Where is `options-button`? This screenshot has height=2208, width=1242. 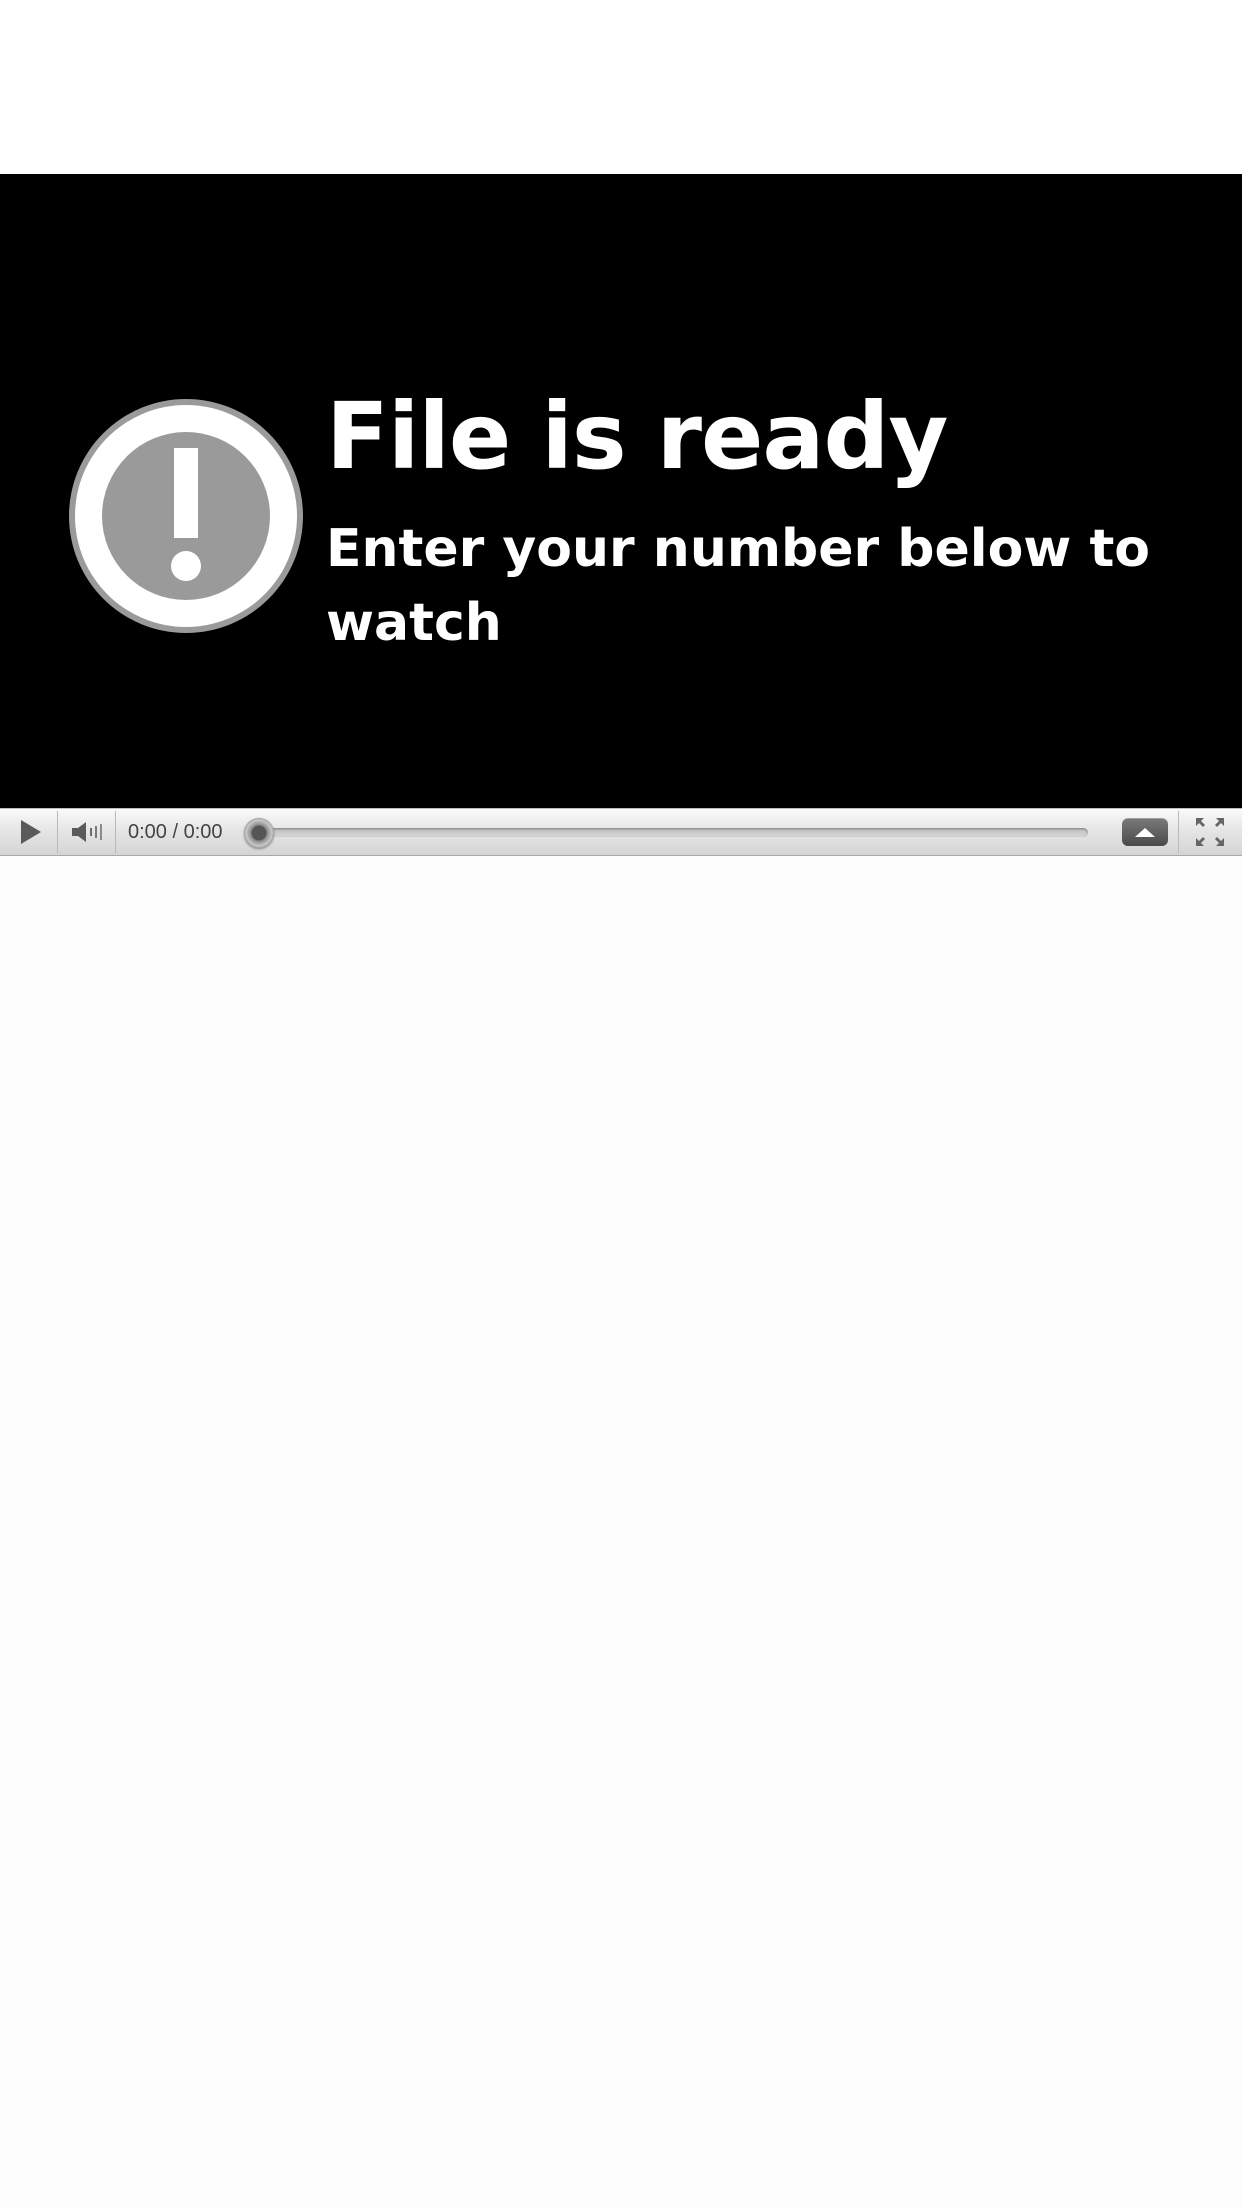
options-button is located at coordinates (1145, 832).